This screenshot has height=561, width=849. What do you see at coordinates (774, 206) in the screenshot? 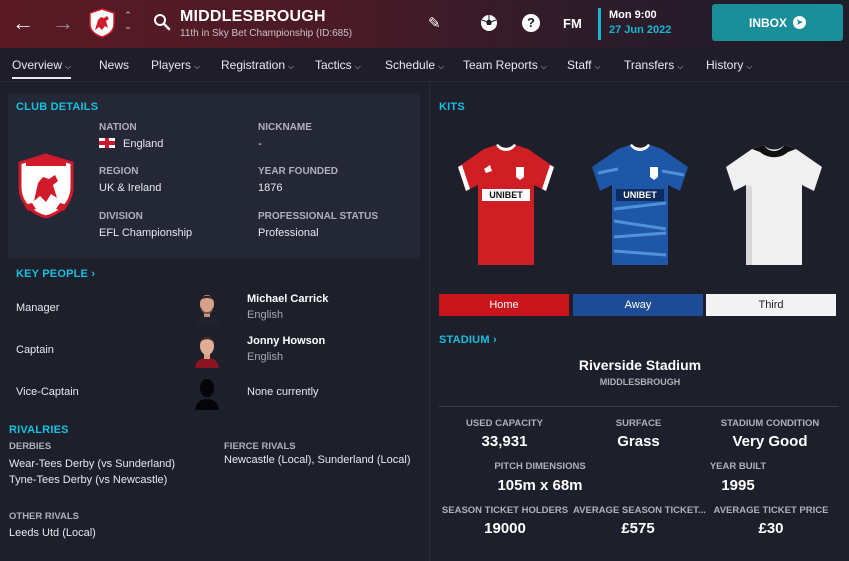
I see `third-kit-shirt` at bounding box center [774, 206].